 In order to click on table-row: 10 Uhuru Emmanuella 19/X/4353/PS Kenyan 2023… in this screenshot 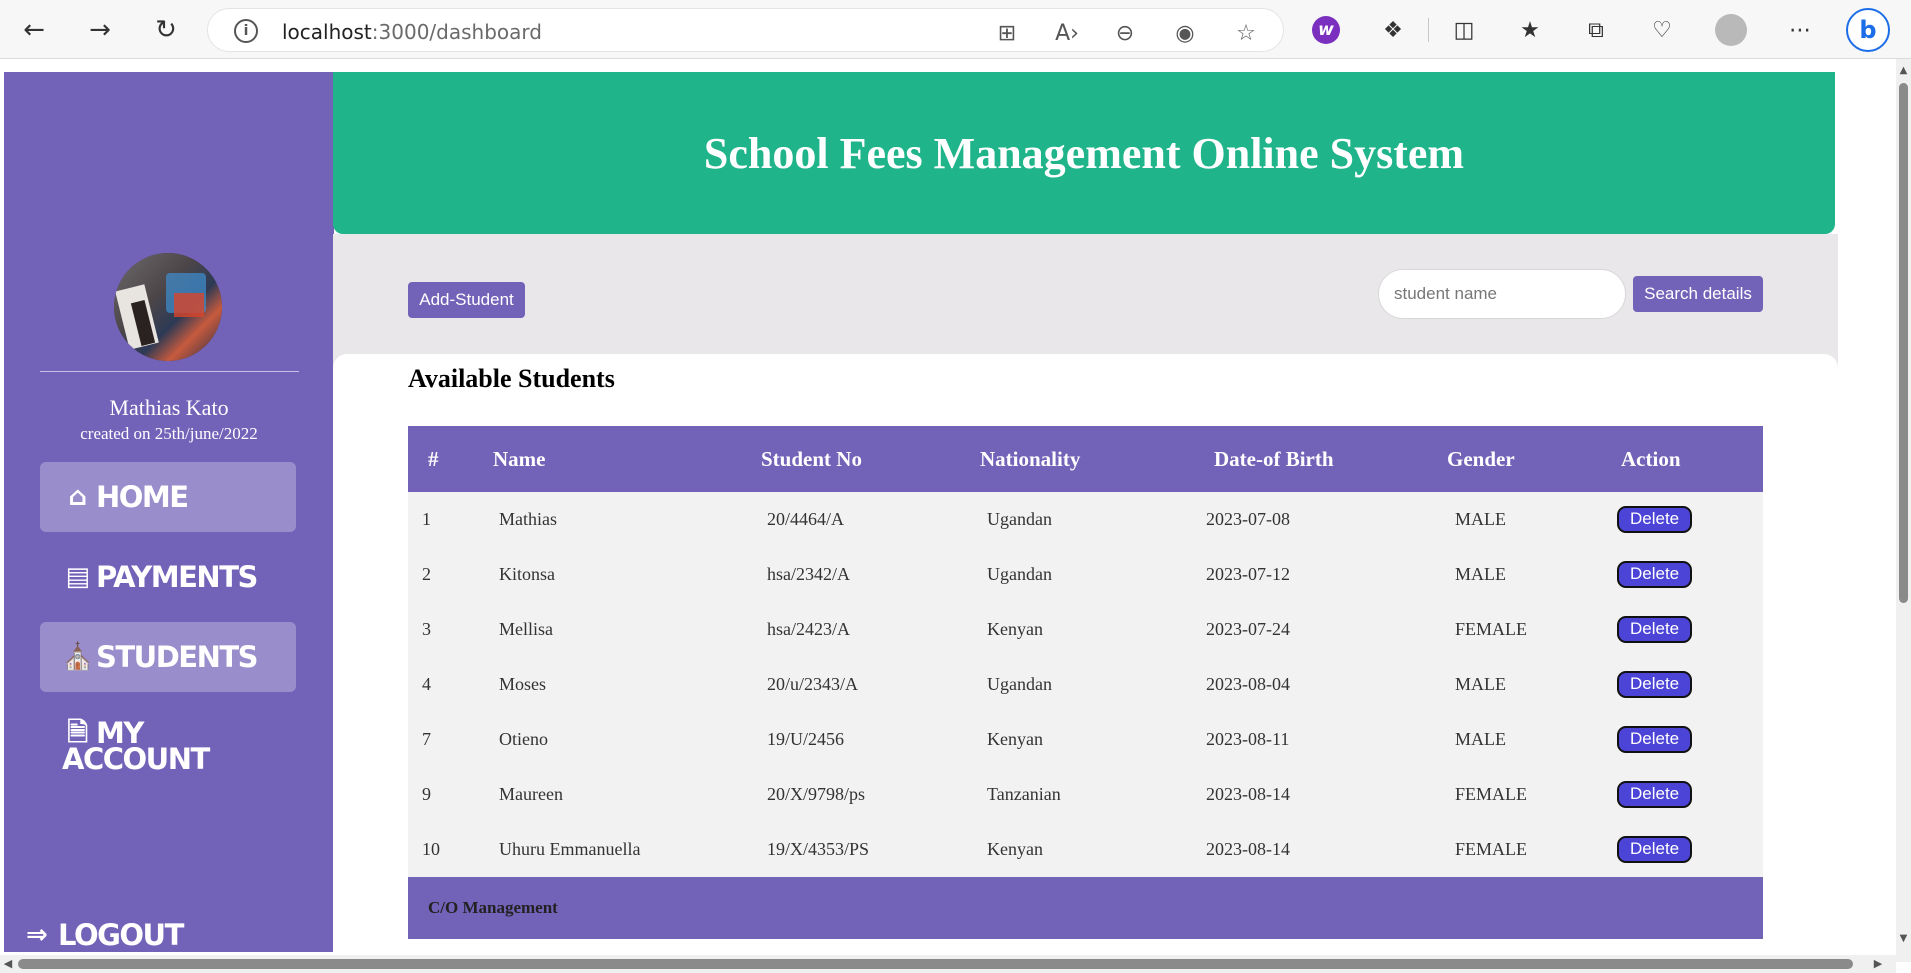, I will do `click(1085, 849)`.